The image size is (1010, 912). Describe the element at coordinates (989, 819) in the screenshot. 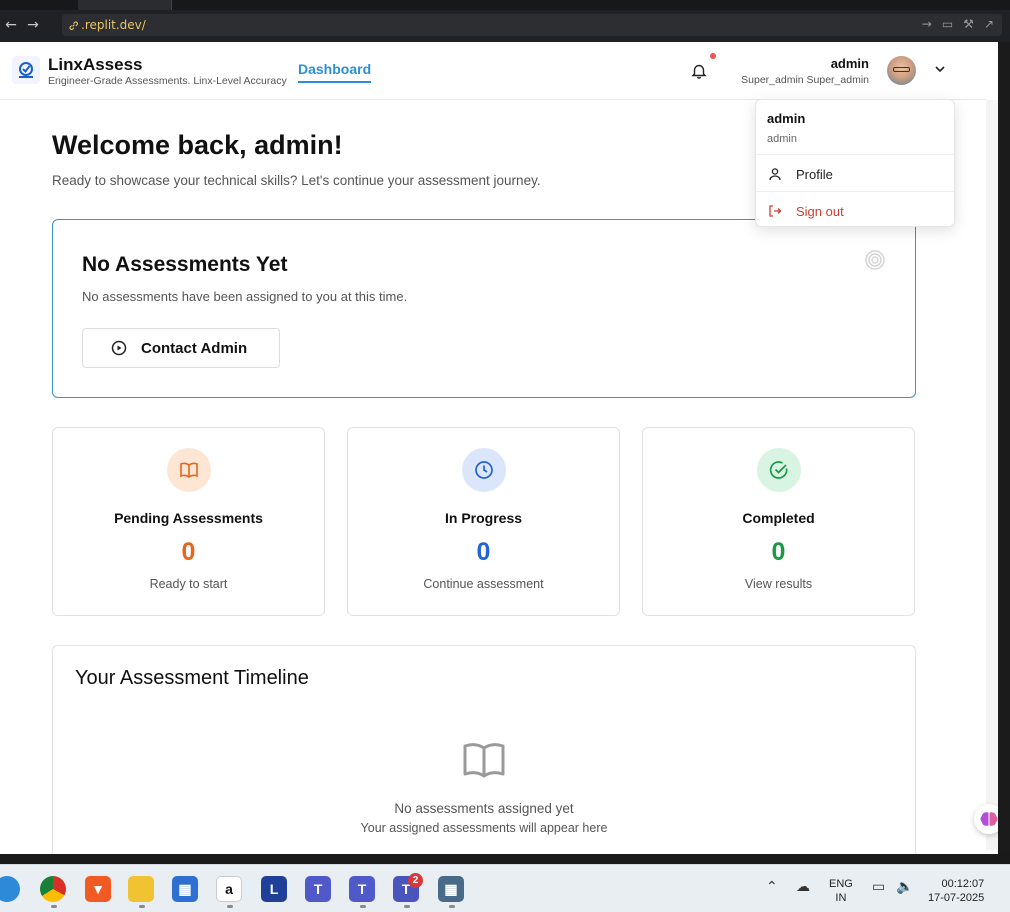

I see `brain-icon` at that location.